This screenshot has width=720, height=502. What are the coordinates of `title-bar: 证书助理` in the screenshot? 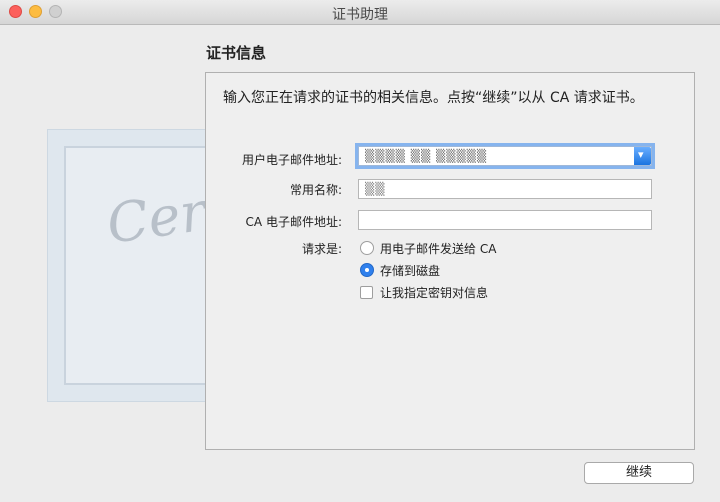 It's located at (360, 12).